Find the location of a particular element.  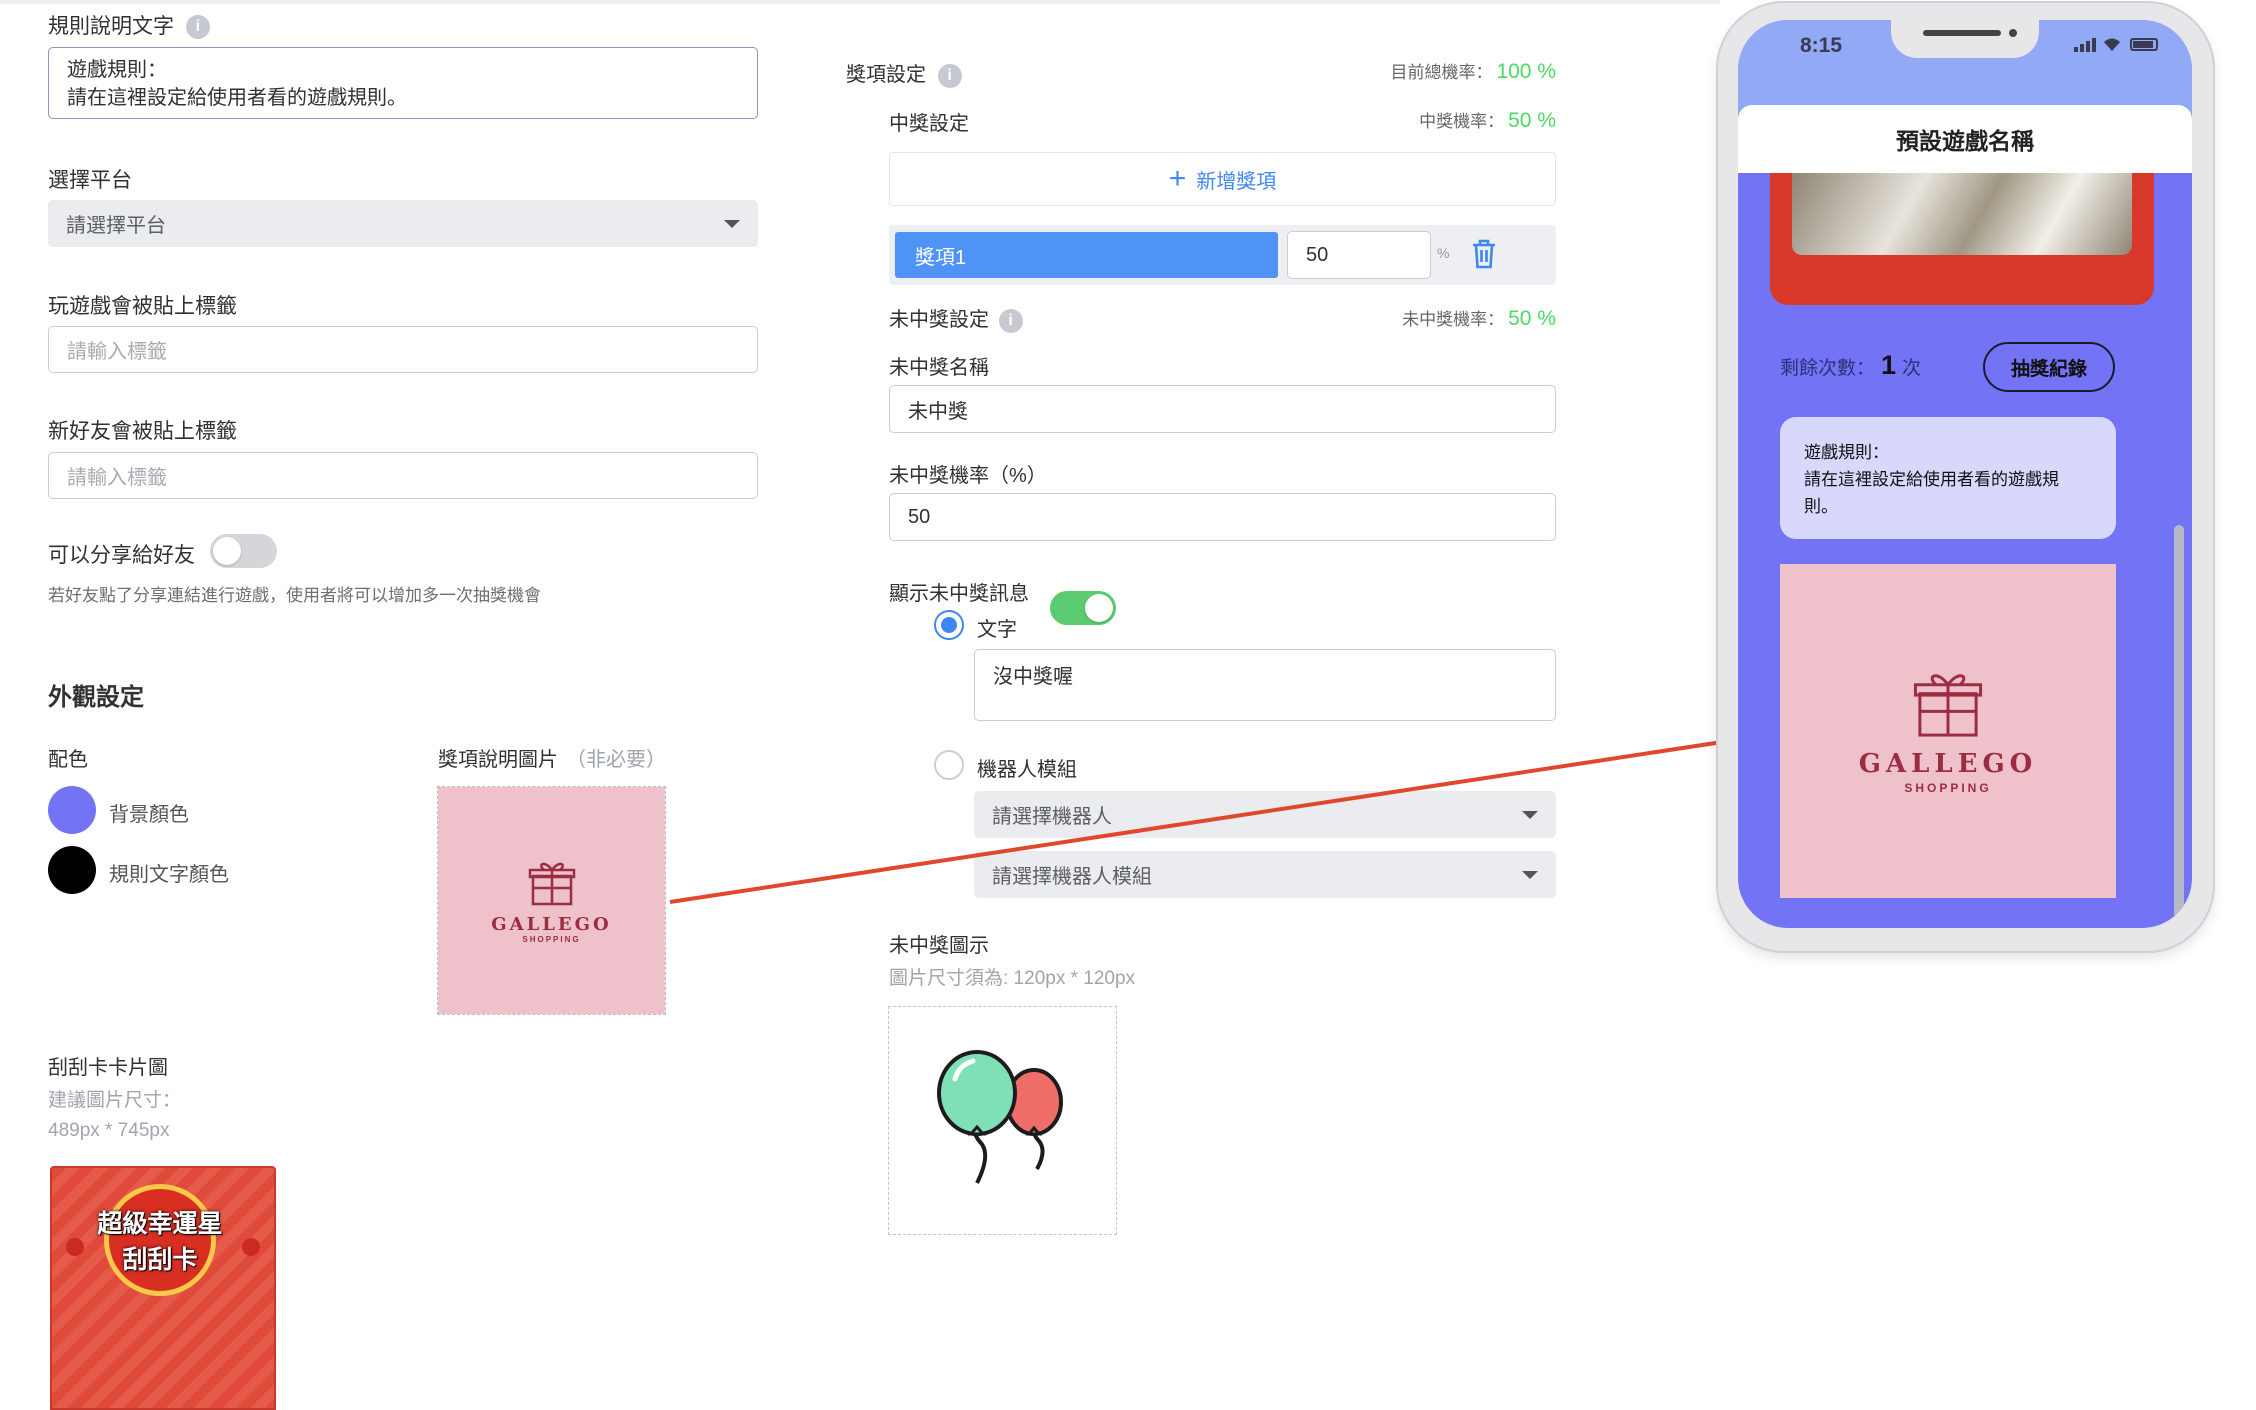

rules-textarea: 遊戲規則： 請在這裡設定給使用者看的遊戲規則。 is located at coordinates (403, 83).